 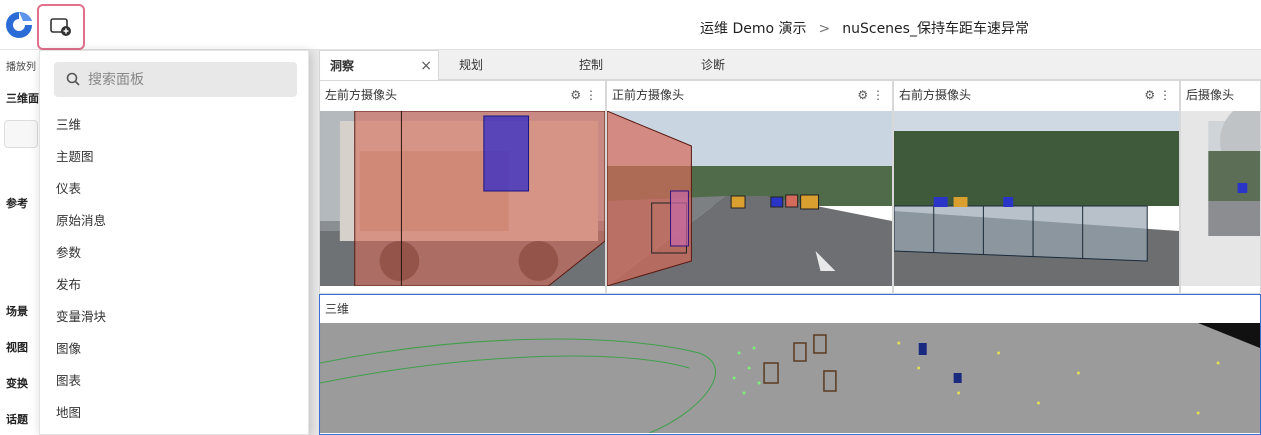 What do you see at coordinates (499, 65) in the screenshot?
I see `tab-planning: 规划` at bounding box center [499, 65].